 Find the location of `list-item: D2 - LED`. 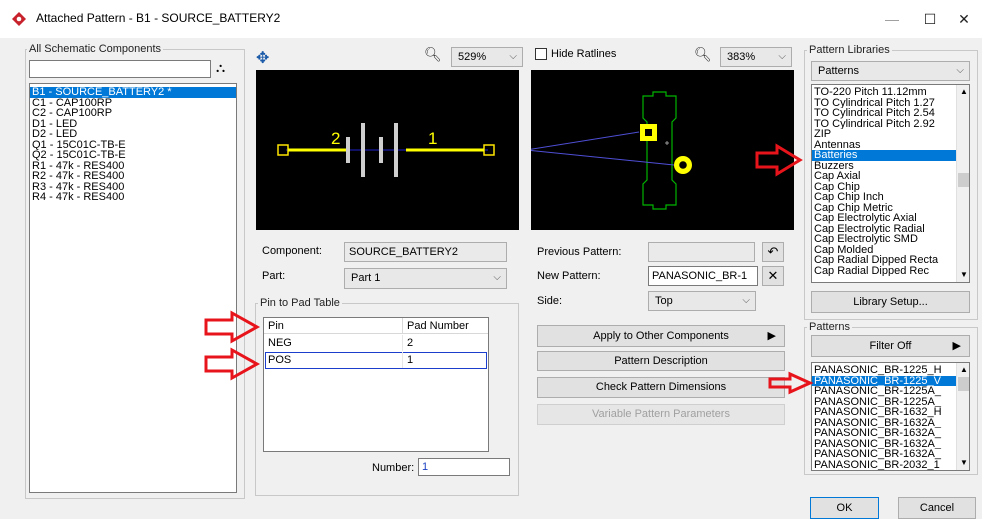

list-item: D2 - LED is located at coordinates (133, 134).